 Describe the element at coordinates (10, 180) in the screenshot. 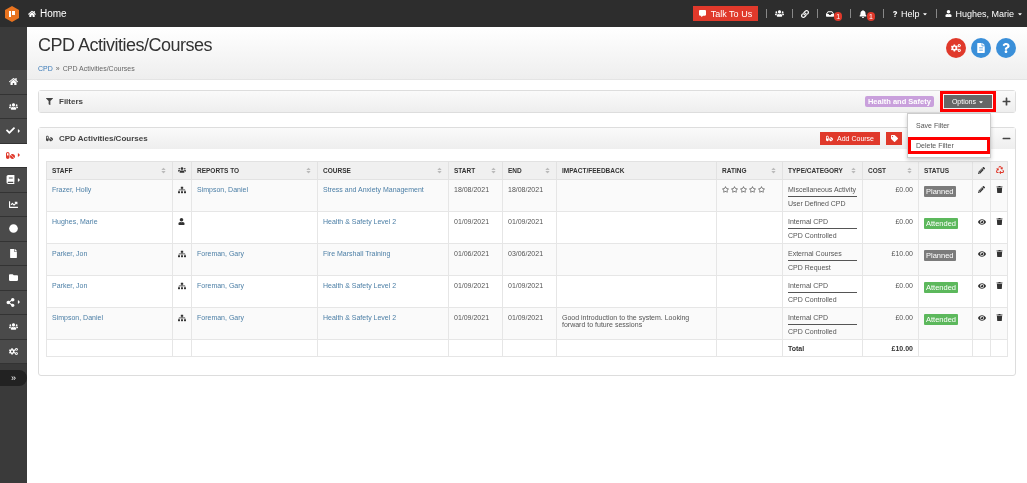

I see `book-icon` at that location.